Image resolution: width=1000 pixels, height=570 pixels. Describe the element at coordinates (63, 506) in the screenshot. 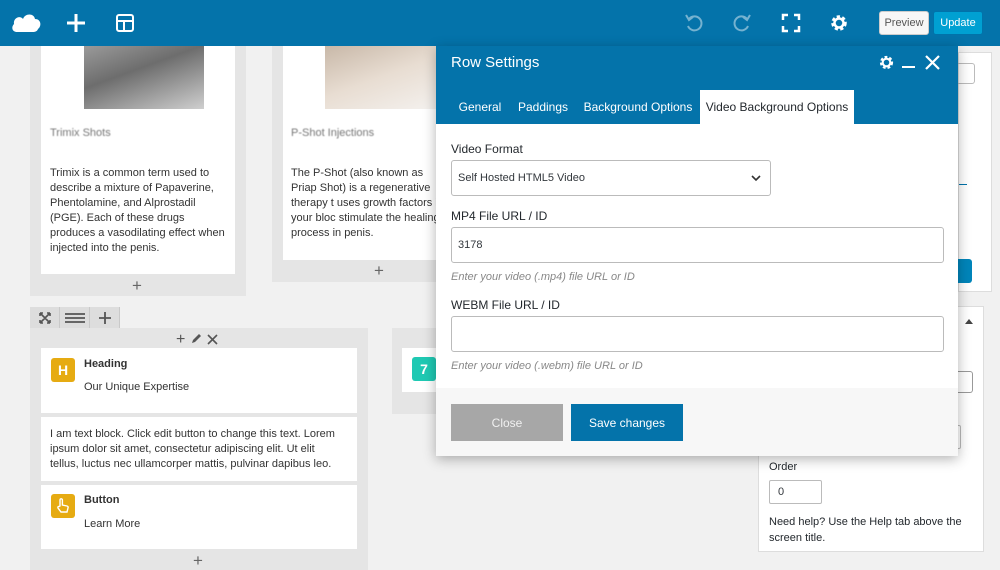

I see `hand-pointer-icon` at that location.